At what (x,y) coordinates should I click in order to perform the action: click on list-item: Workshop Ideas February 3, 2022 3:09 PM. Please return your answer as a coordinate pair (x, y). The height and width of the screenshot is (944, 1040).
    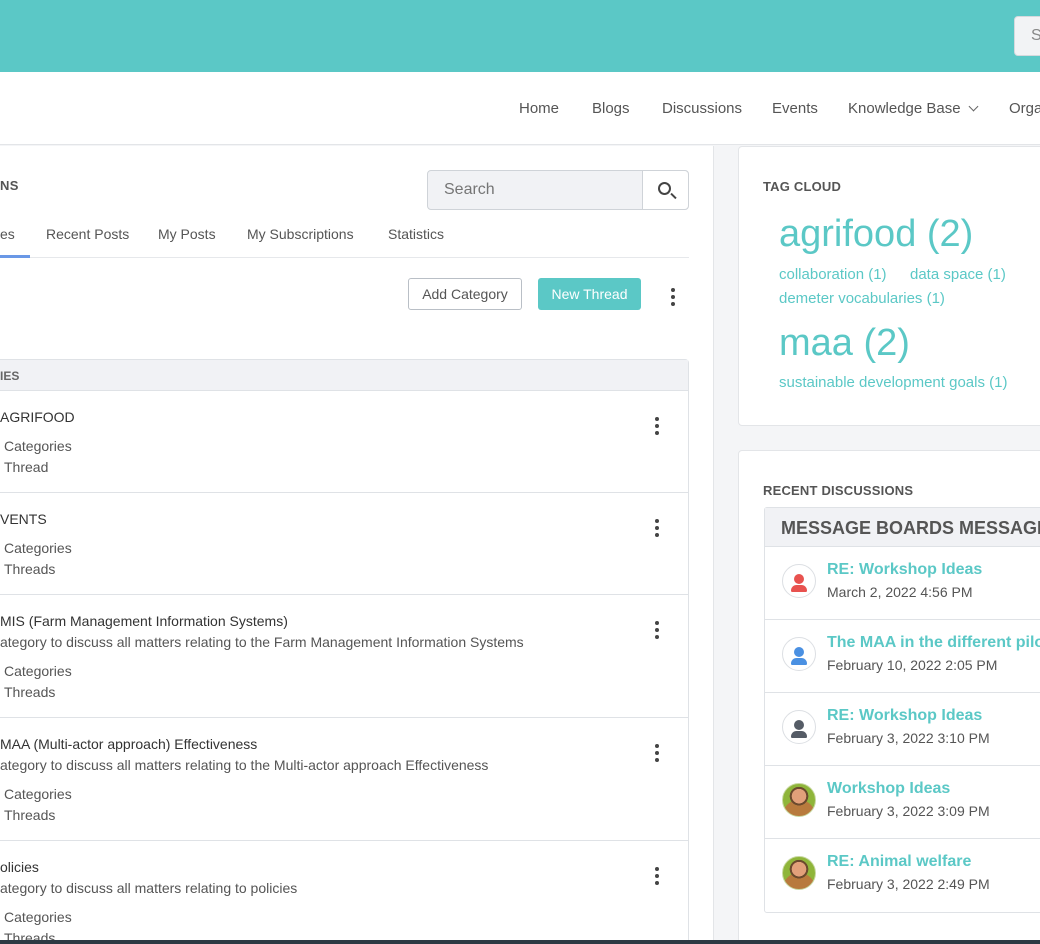
    Looking at the image, I should click on (902, 802).